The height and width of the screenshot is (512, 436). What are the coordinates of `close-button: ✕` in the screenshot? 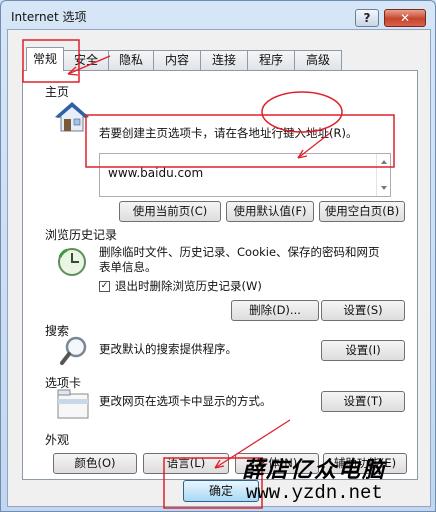 It's located at (405, 18).